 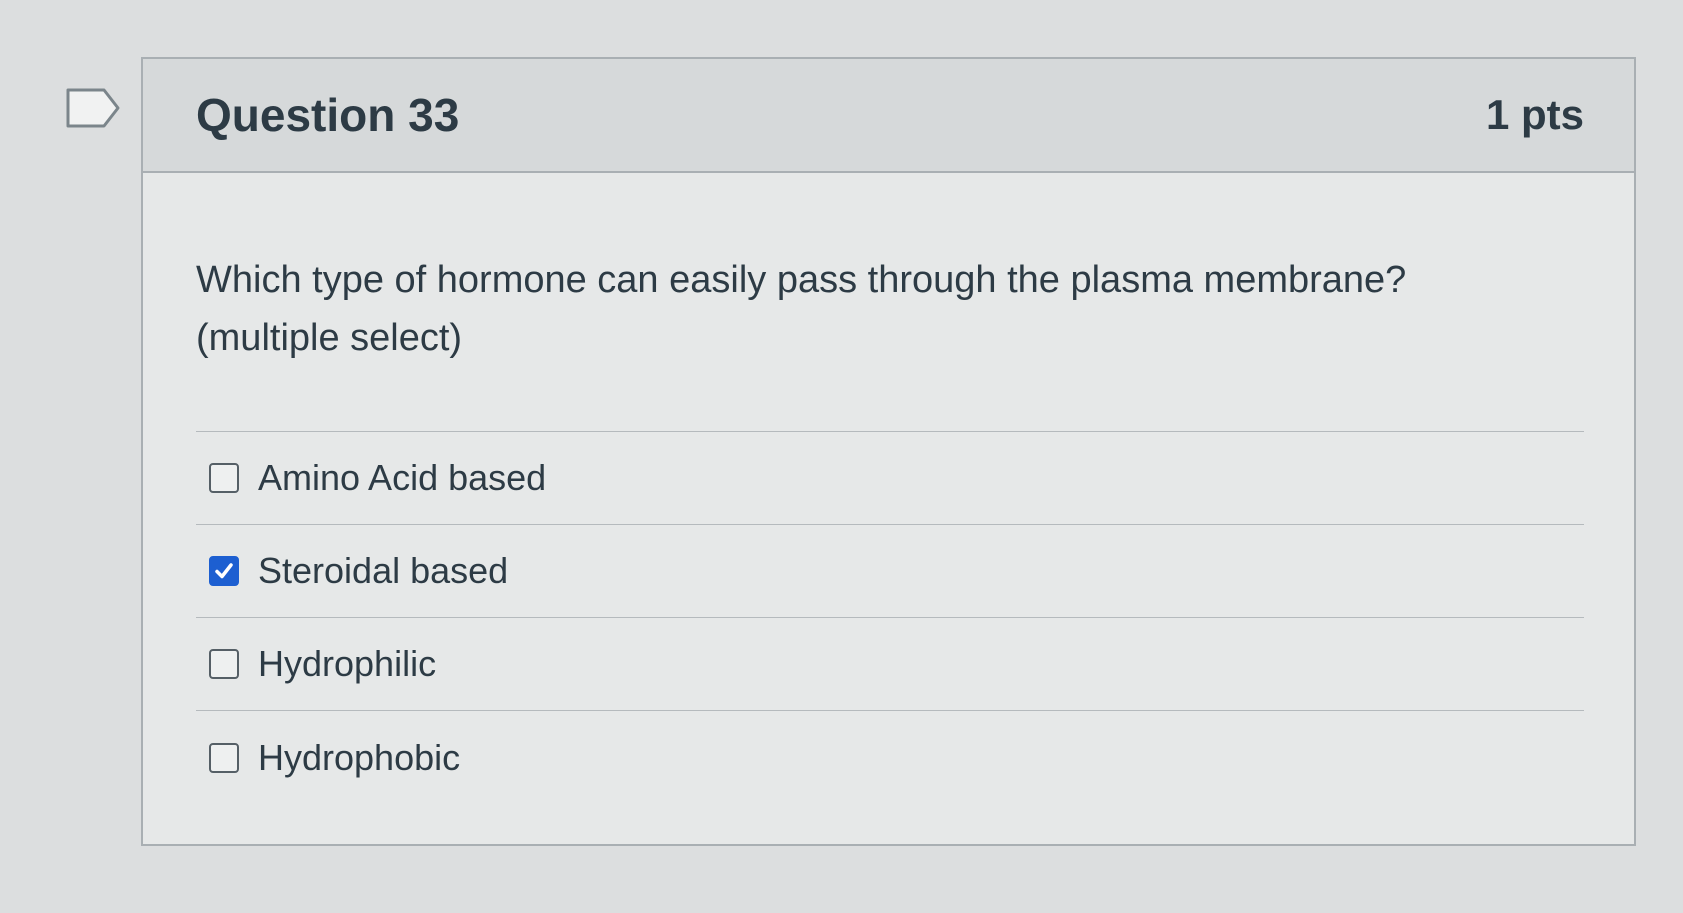 What do you see at coordinates (383, 570) in the screenshot?
I see `answer-label: Steroidal based` at bounding box center [383, 570].